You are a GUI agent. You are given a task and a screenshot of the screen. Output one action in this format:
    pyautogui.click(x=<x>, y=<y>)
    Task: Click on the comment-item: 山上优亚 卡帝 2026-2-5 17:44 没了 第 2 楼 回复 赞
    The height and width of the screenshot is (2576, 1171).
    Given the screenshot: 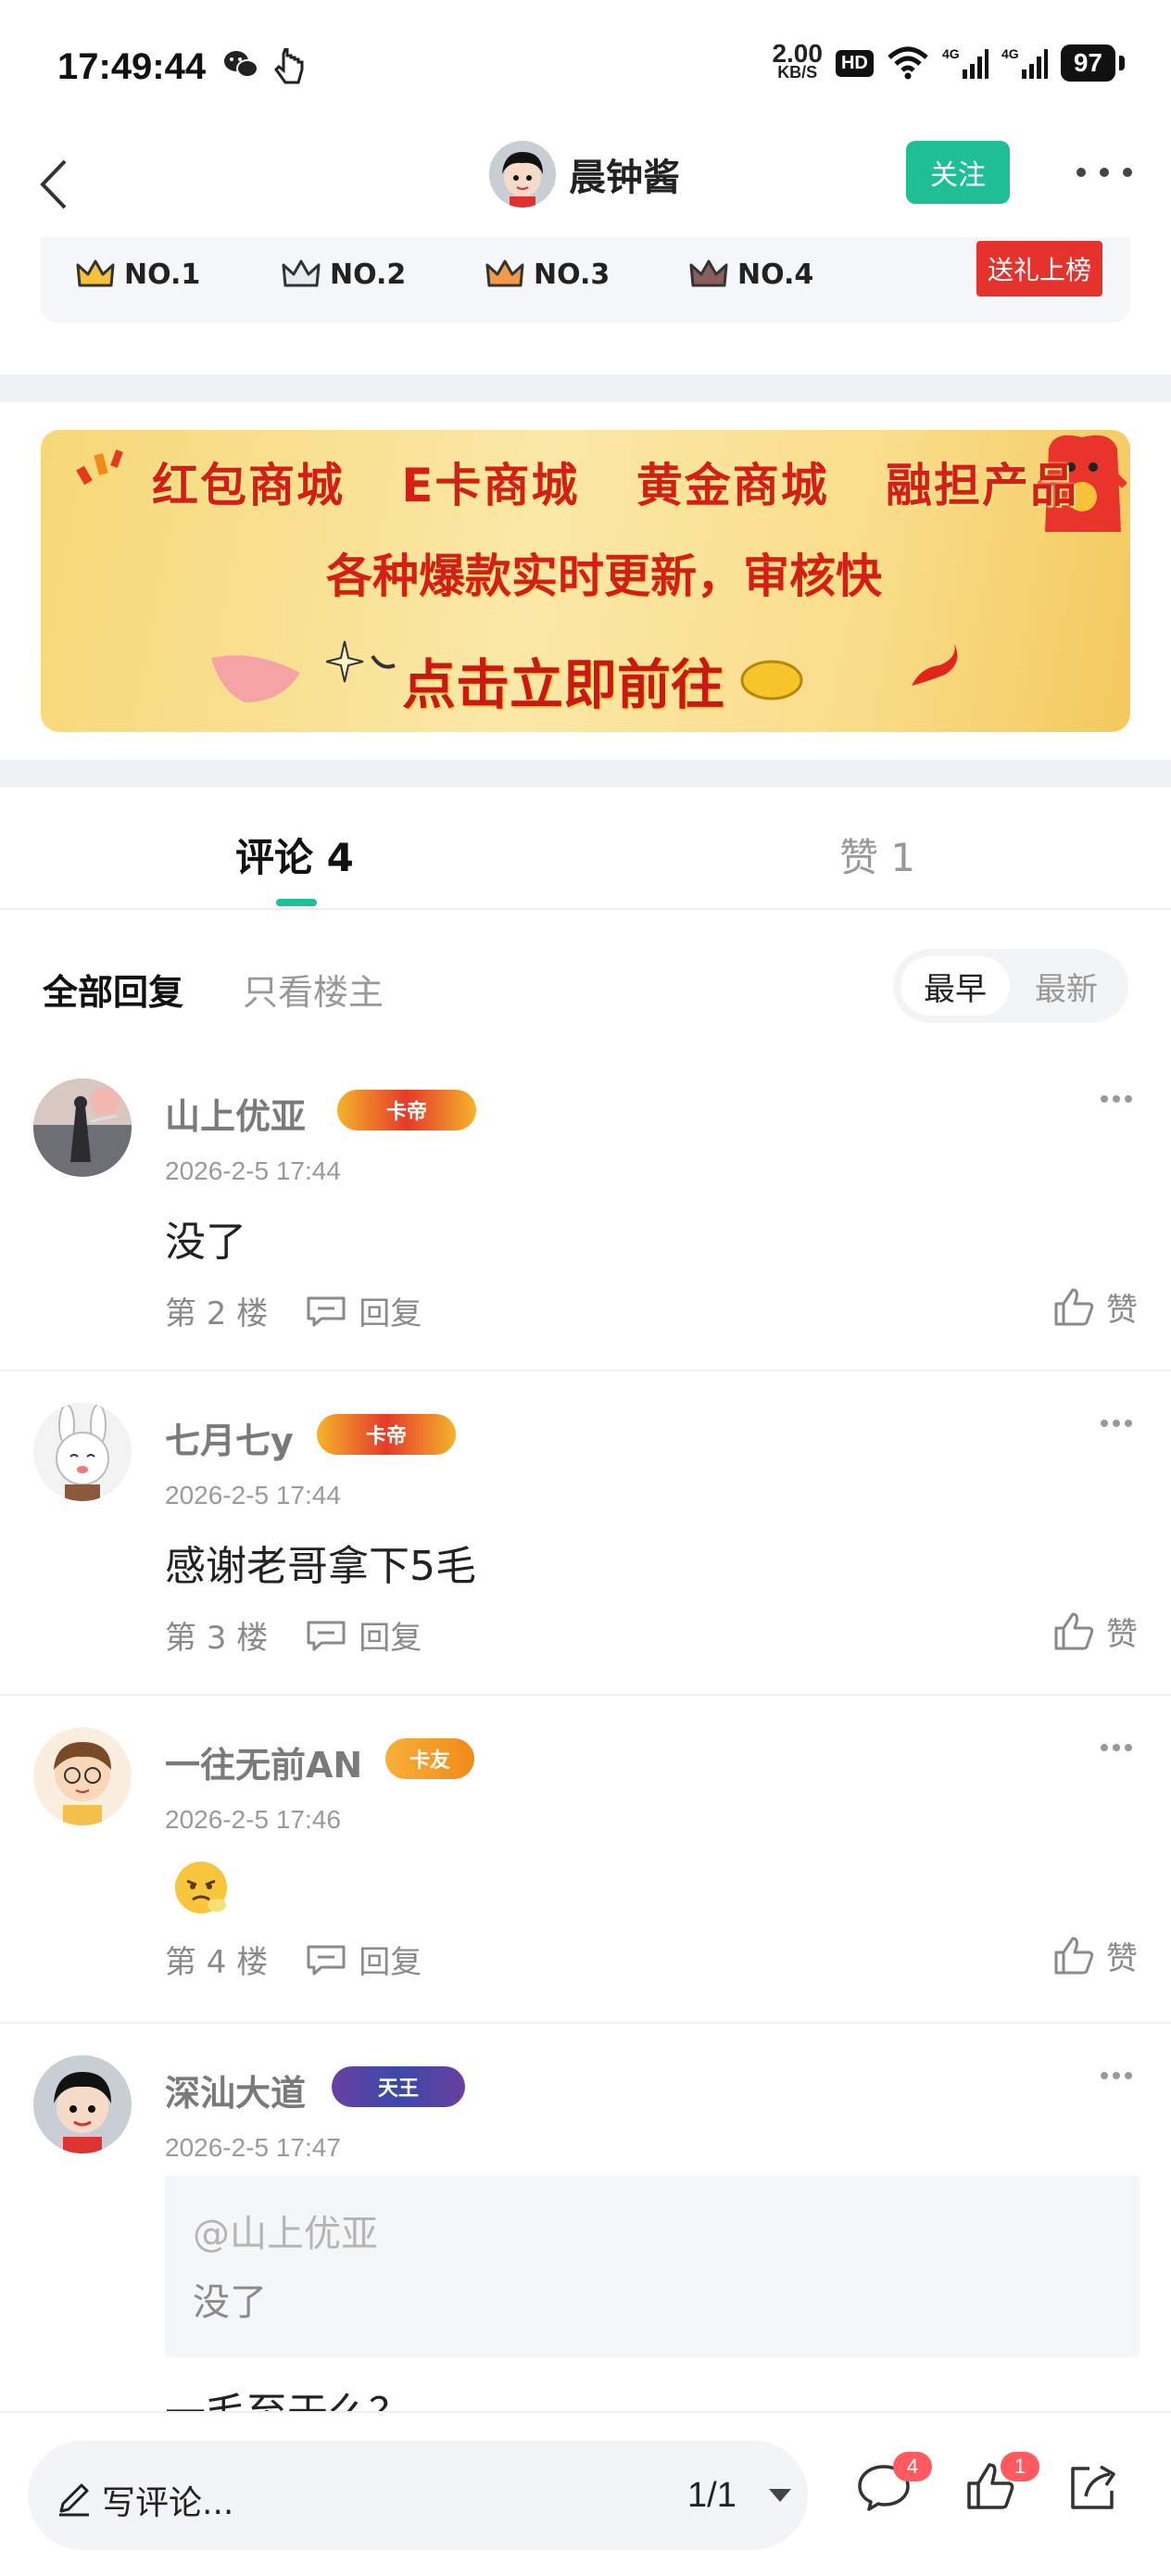 What is the action you would take?
    pyautogui.click(x=585, y=1225)
    